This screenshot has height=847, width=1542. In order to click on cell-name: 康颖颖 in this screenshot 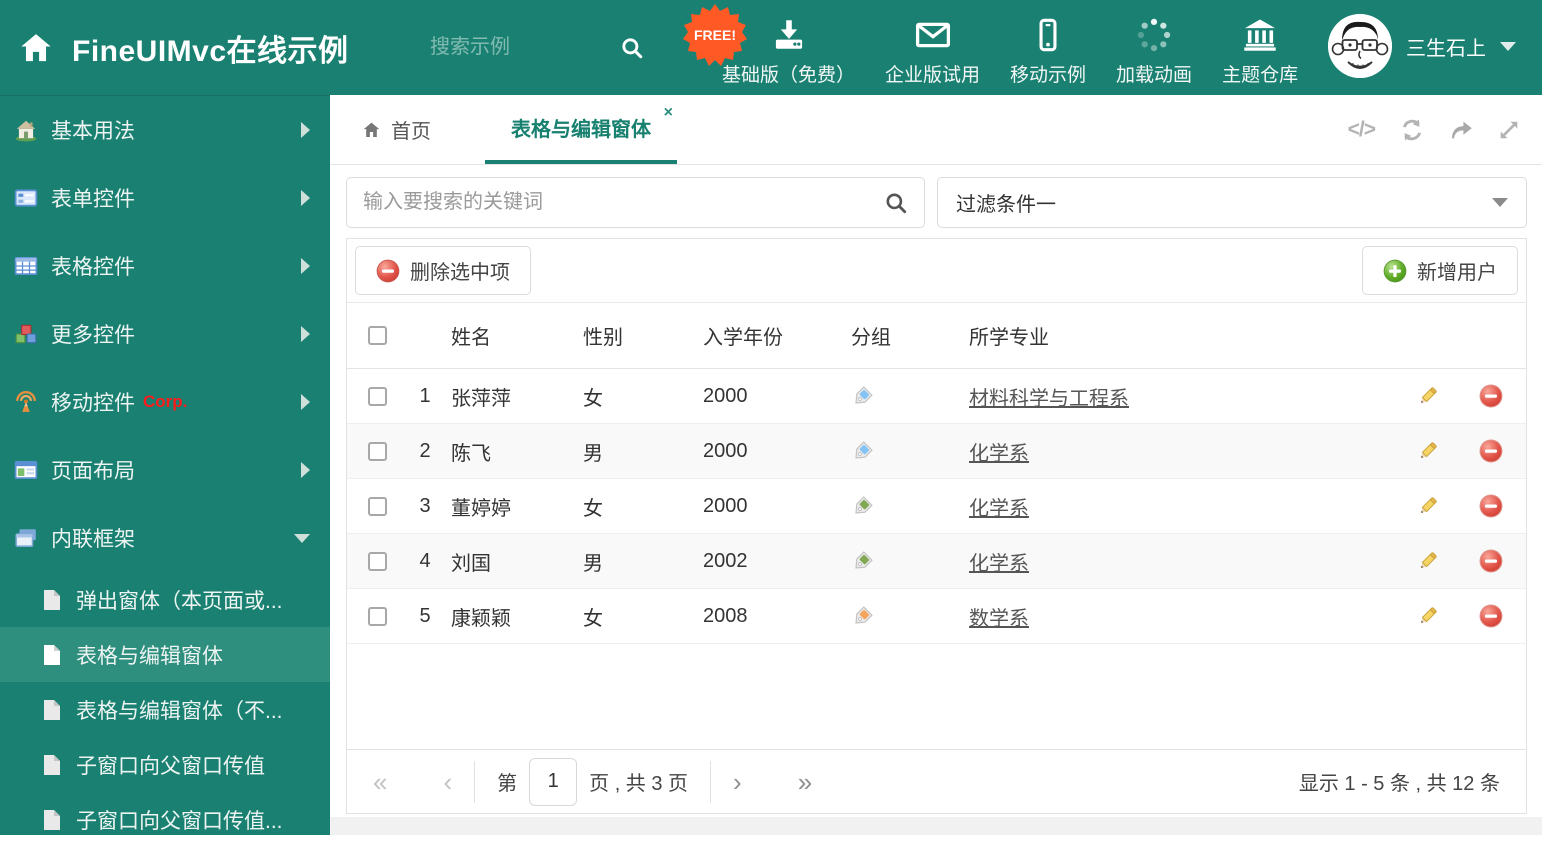, I will do `click(481, 618)`.